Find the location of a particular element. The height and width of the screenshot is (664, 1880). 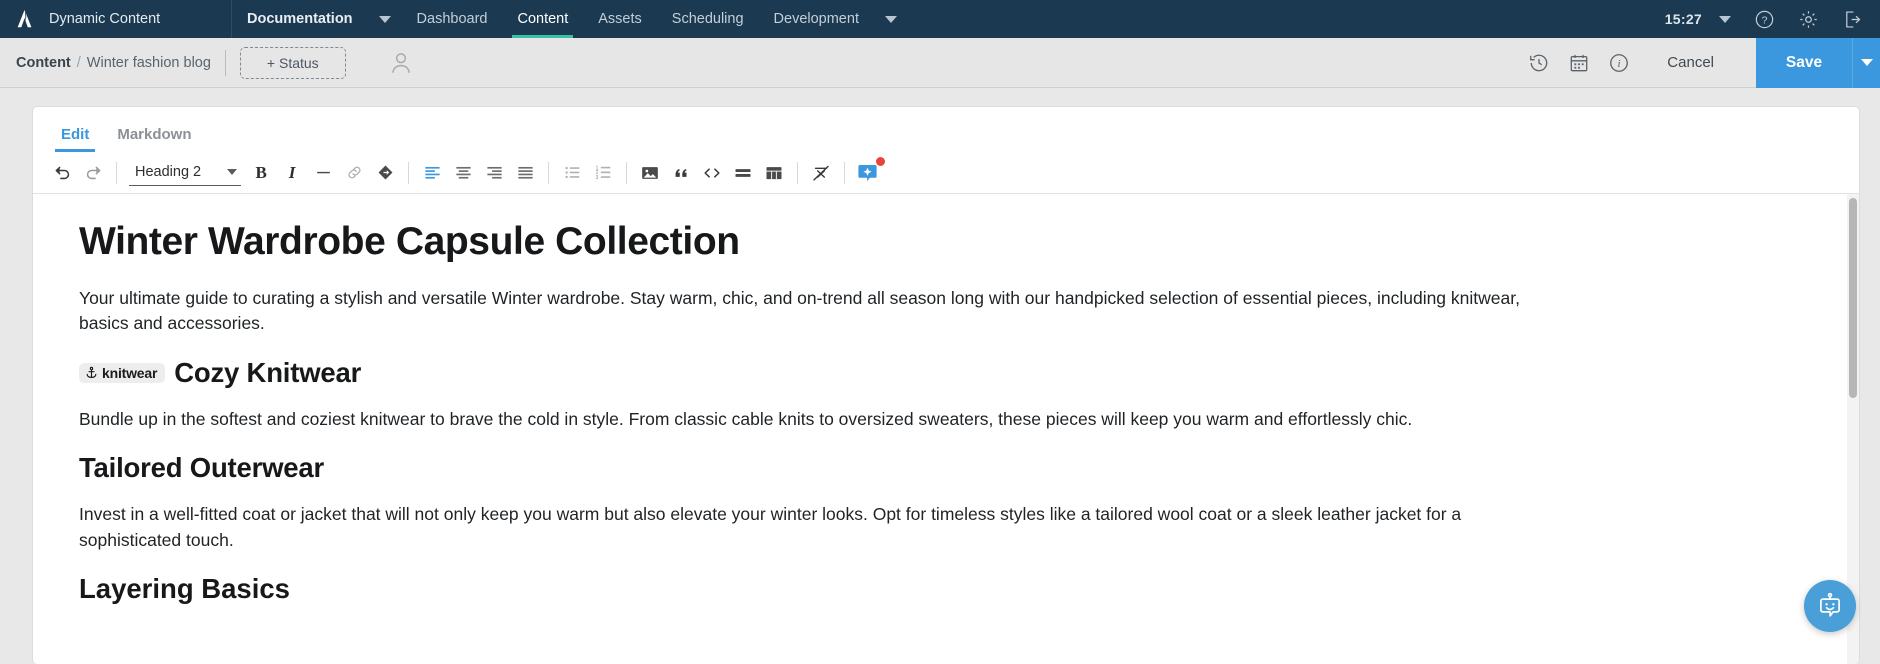

content-block-icon is located at coordinates (743, 172).